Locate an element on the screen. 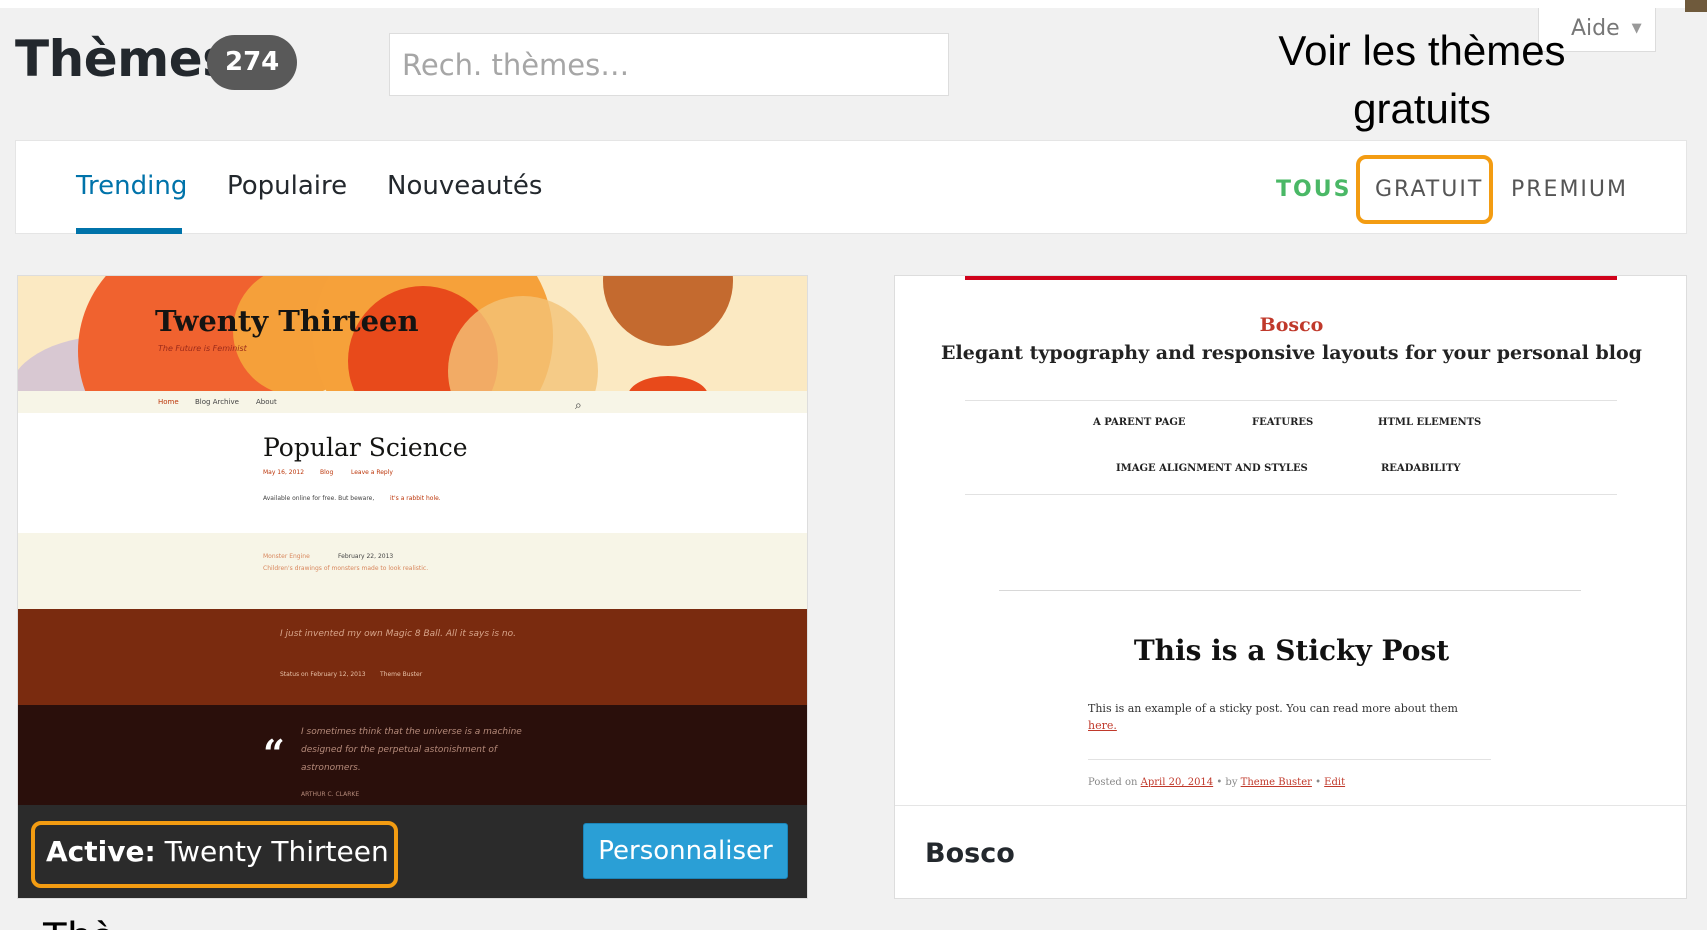 The image size is (1707, 930). preview-status-meta: Status on February 12, 2013 is located at coordinates (323, 674).